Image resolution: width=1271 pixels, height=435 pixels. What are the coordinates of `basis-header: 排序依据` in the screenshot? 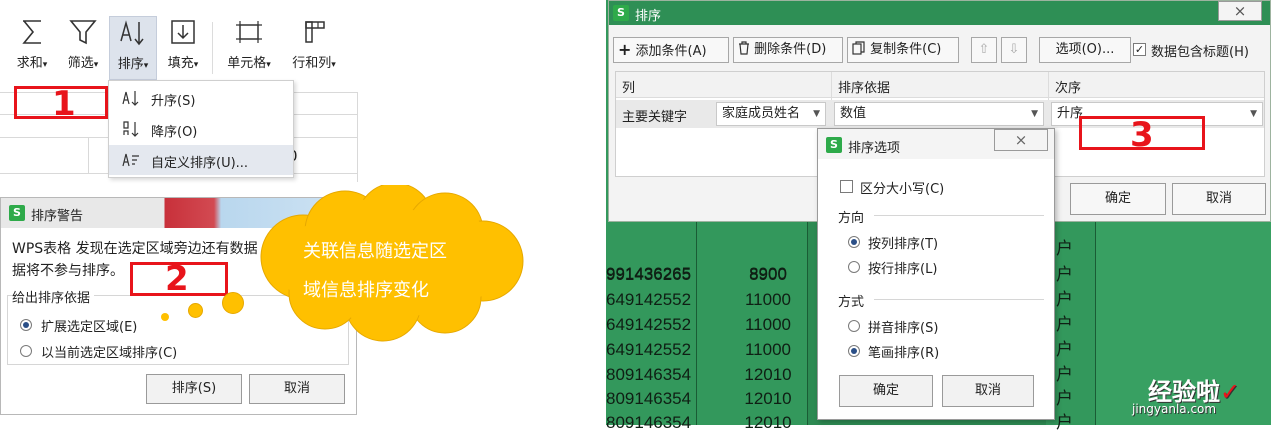 It's located at (864, 88).